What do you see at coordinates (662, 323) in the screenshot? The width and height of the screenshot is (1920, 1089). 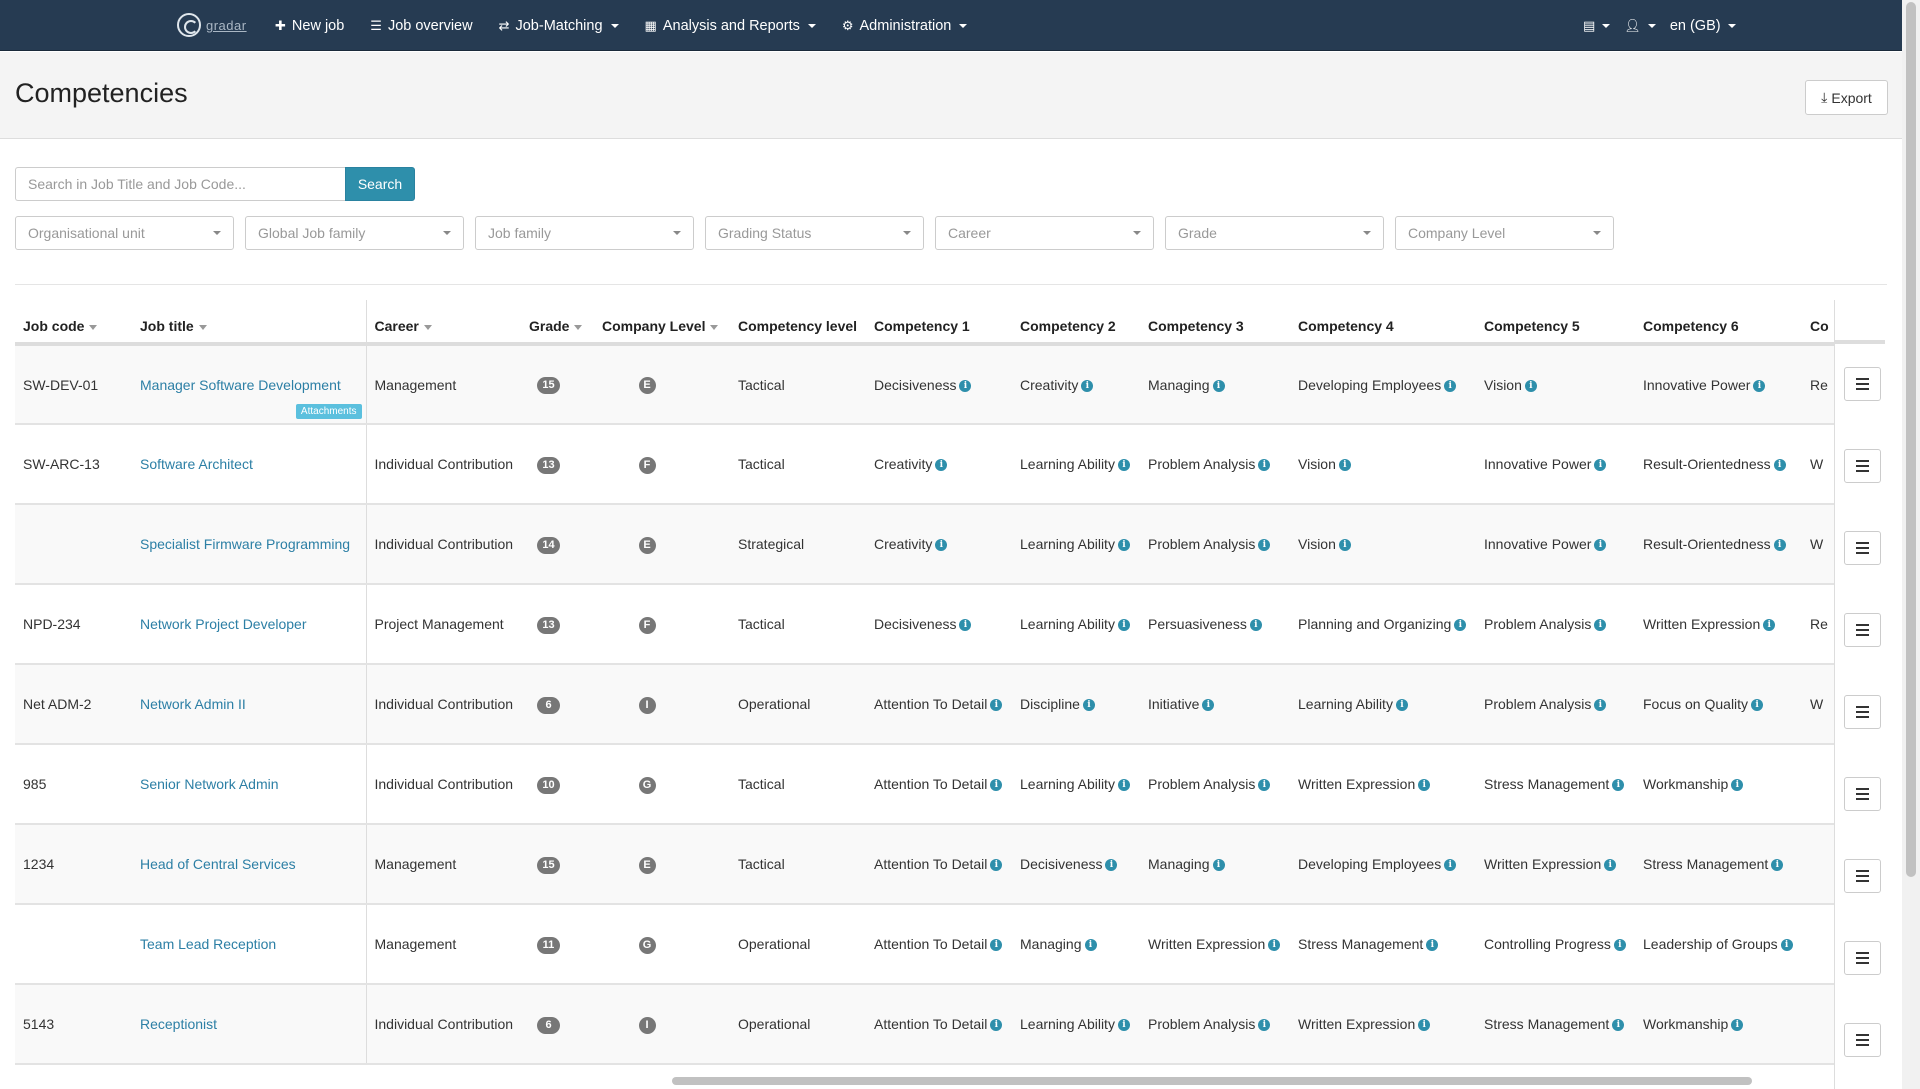 I see `column-header: Company Level` at bounding box center [662, 323].